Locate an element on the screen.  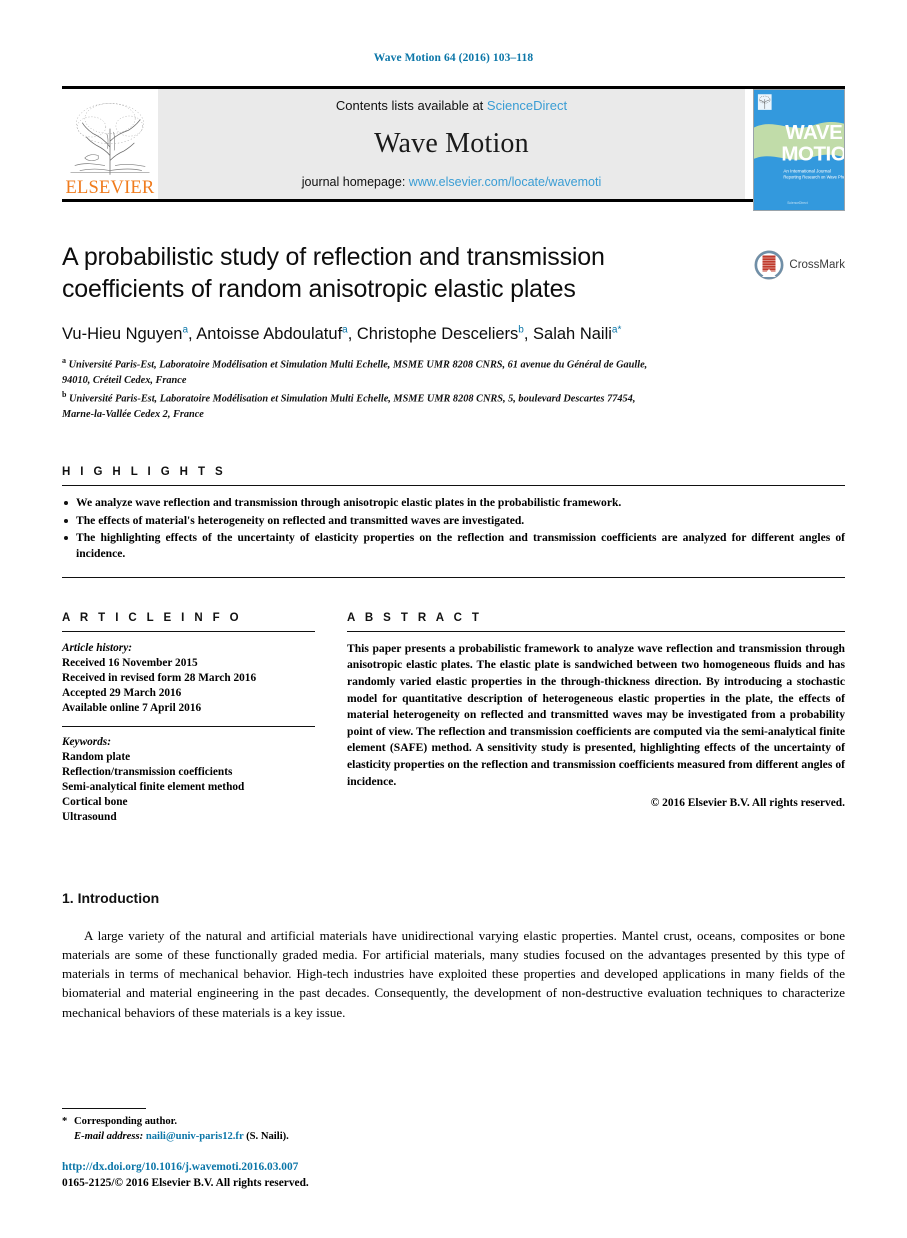
crossmark-label: CrossMark is located at coordinates (817, 265).